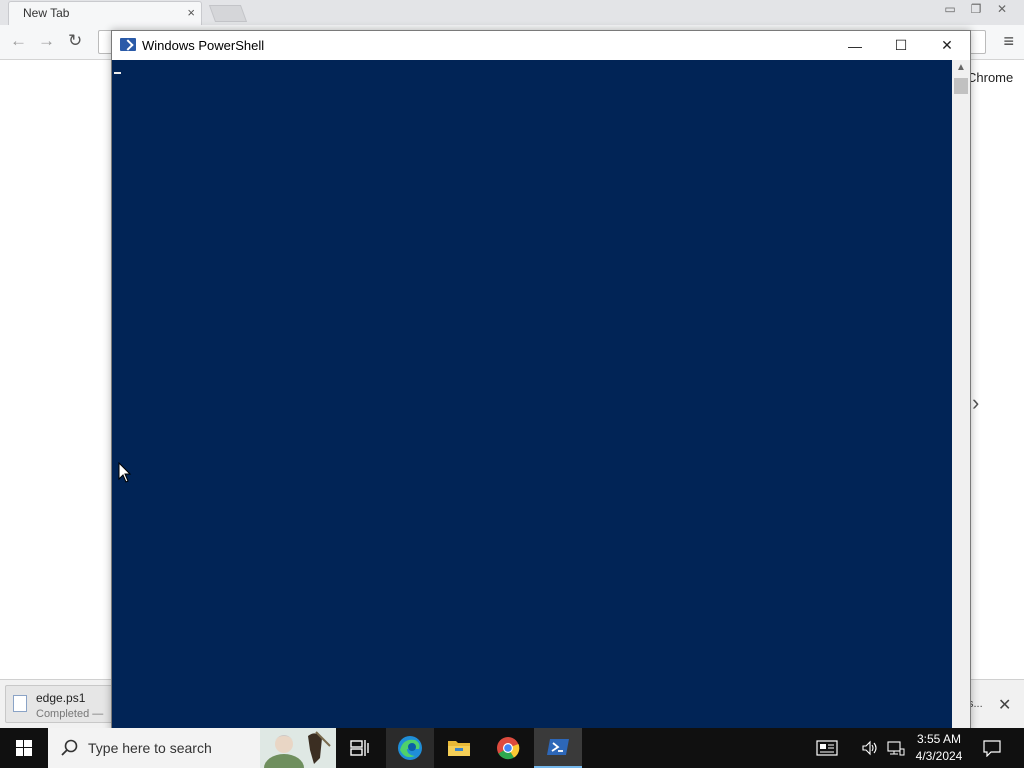  I want to click on chevron-right-icon: ›, so click(975, 403).